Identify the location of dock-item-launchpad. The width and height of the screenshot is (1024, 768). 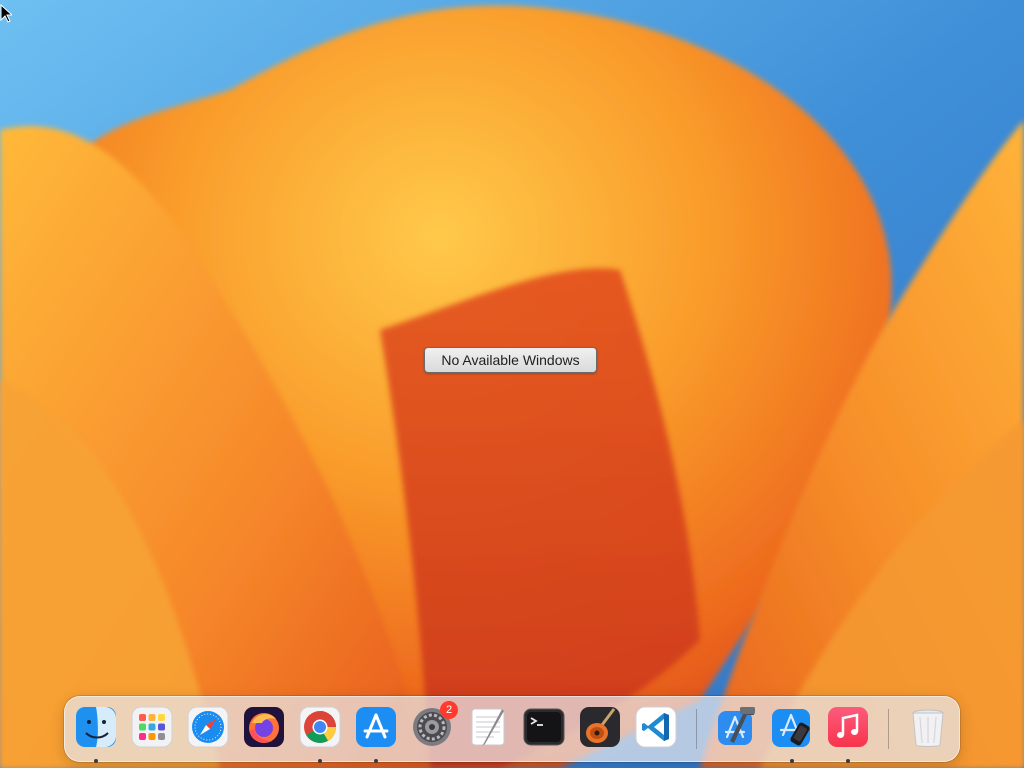
(152, 727).